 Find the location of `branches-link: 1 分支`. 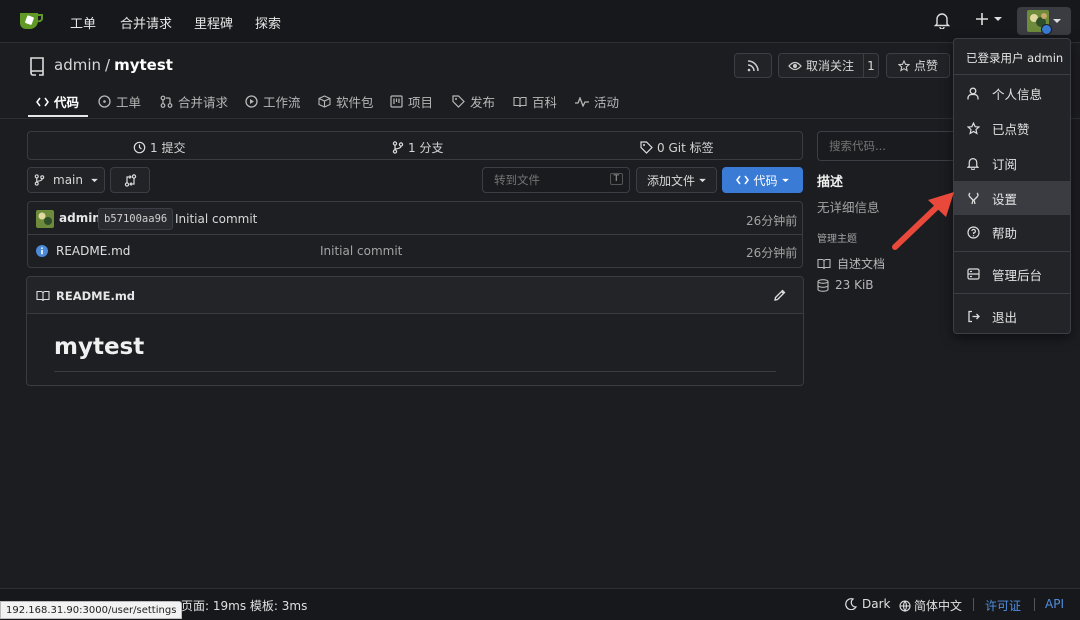

branches-link: 1 分支 is located at coordinates (417, 147).